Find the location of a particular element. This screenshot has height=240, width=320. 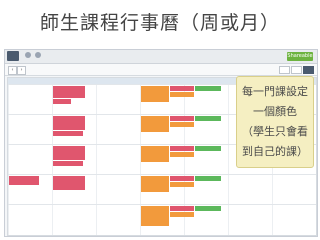

color-note-callout: 每一門課設定 一個顏色 （學生只會看 到自己的課） is located at coordinates (275, 122).